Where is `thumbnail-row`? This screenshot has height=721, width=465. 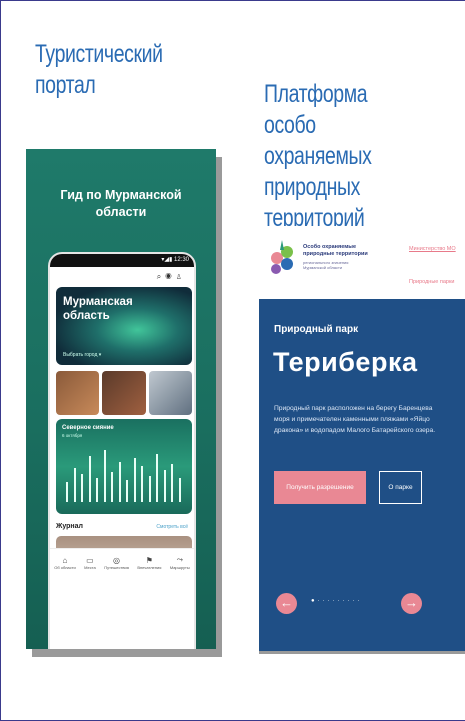 thumbnail-row is located at coordinates (124, 393).